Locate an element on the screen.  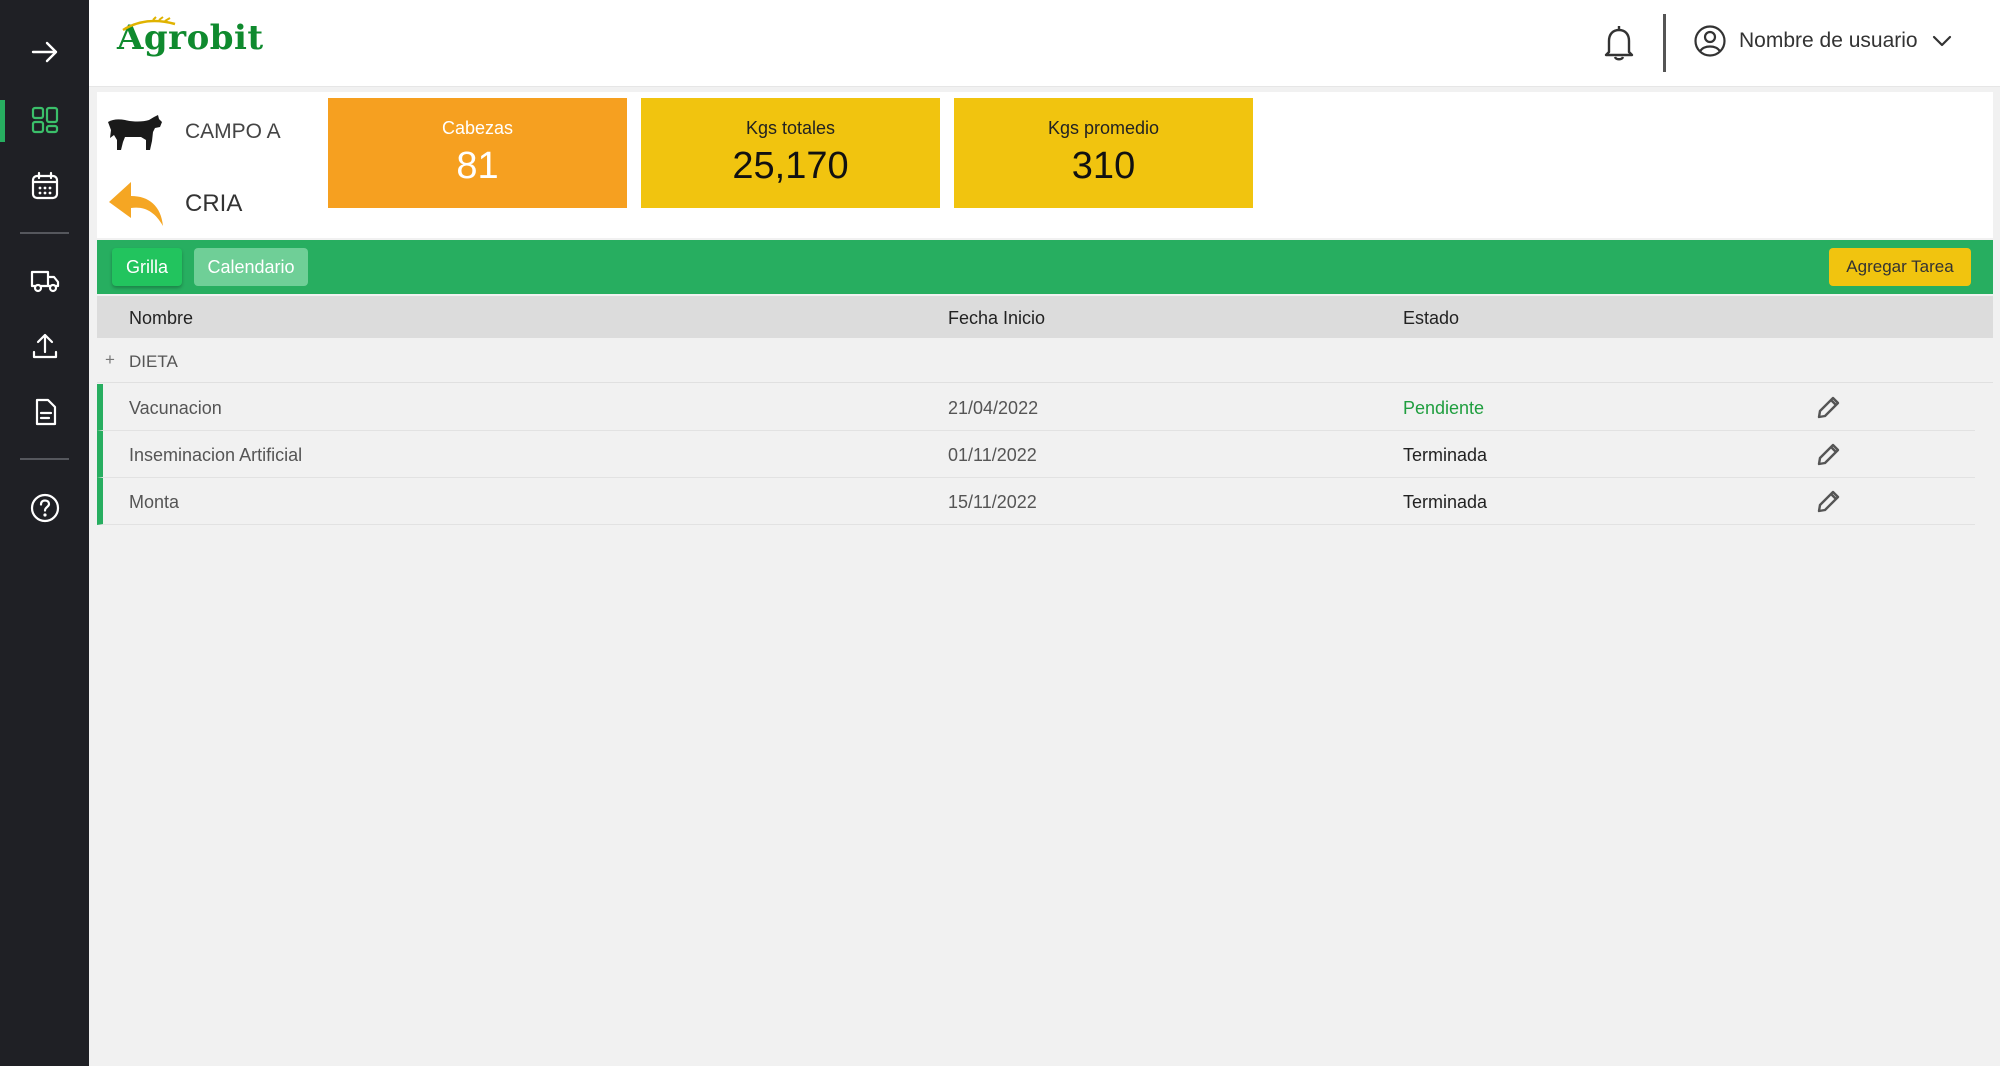
cell-nombre: Vacunacion is located at coordinates (175, 408).